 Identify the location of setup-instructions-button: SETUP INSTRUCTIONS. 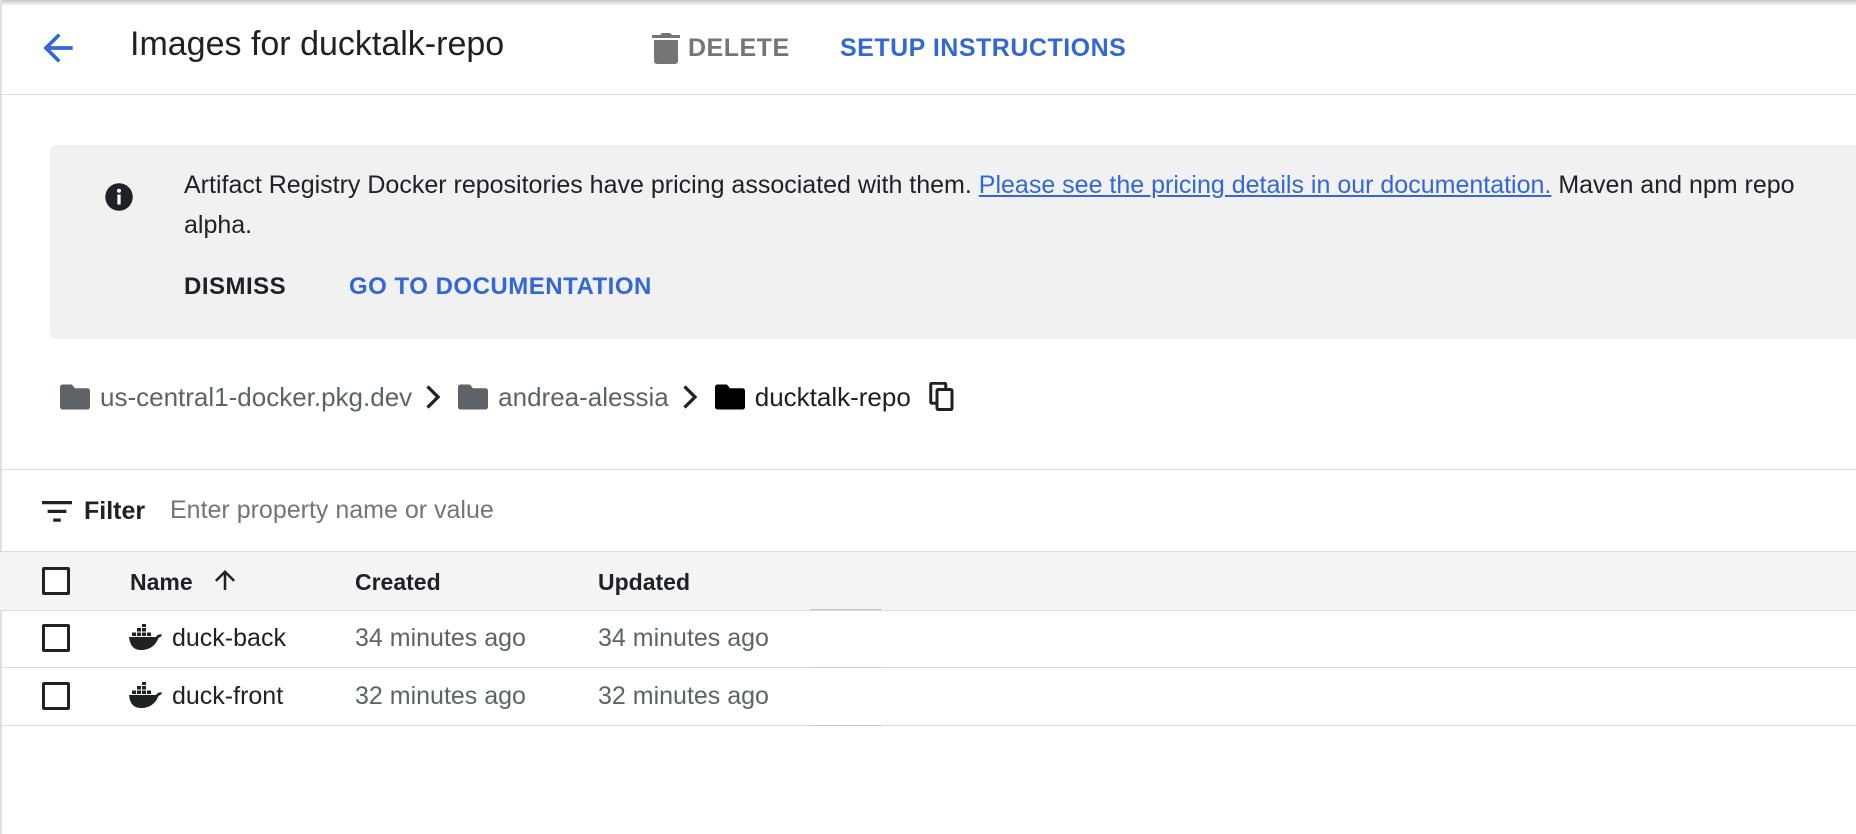
(983, 48).